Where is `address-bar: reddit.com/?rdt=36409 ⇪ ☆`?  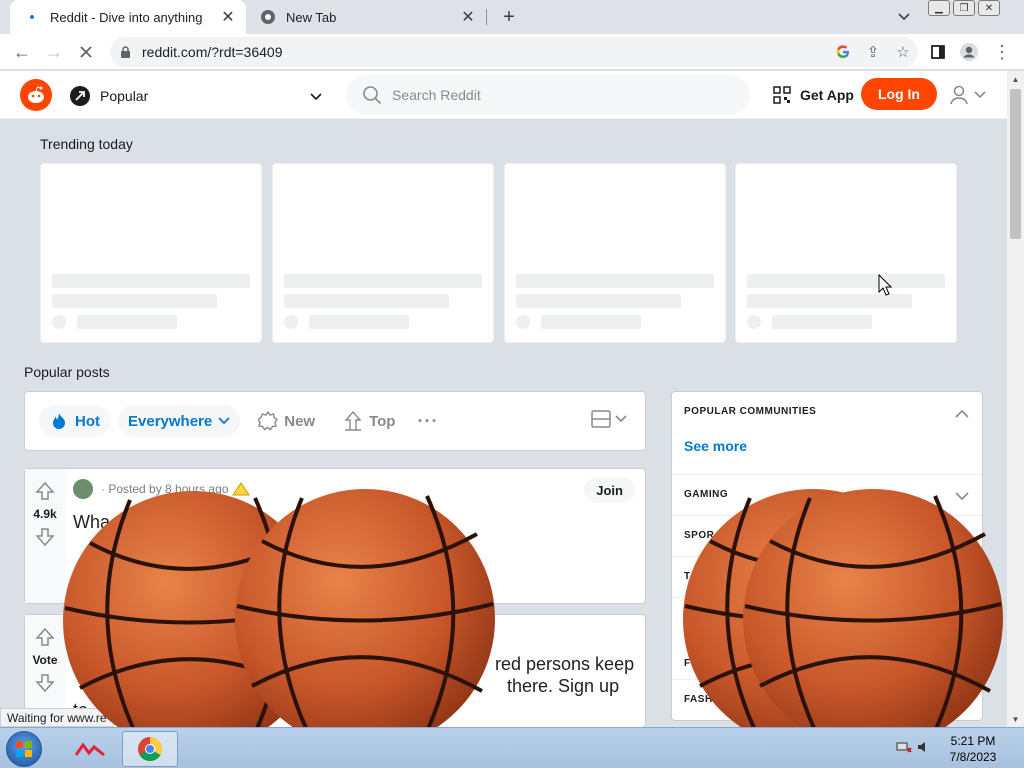 address-bar: reddit.com/?rdt=36409 ⇪ ☆ is located at coordinates (514, 52).